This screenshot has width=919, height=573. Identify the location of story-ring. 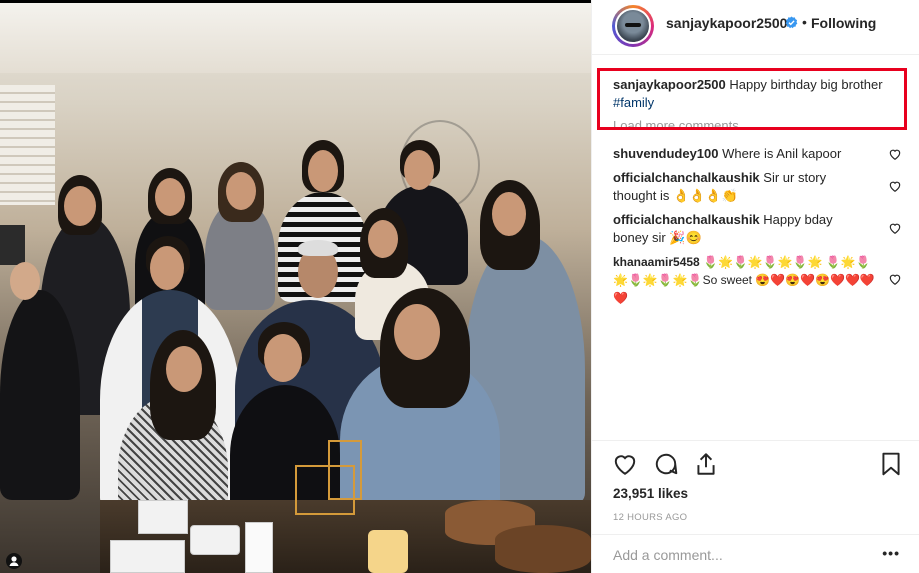
(633, 26).